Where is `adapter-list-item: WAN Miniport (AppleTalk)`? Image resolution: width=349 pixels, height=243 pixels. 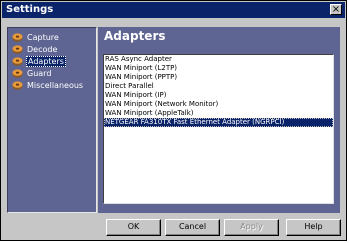
adapter-list-item: WAN Miniport (AppleTalk) is located at coordinates (218, 113).